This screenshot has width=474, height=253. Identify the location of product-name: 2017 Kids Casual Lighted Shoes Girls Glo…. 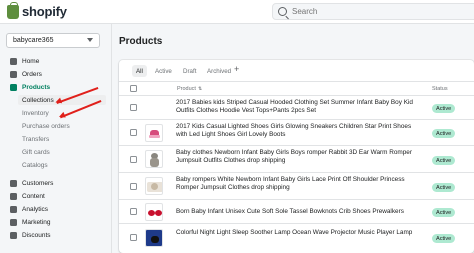
(296, 131).